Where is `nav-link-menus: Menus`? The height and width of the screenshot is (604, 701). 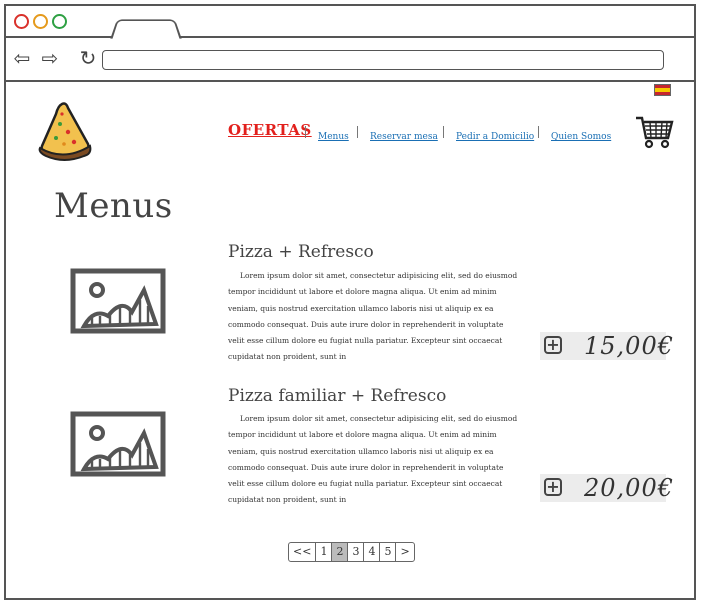
nav-link-menus: Menus is located at coordinates (333, 137).